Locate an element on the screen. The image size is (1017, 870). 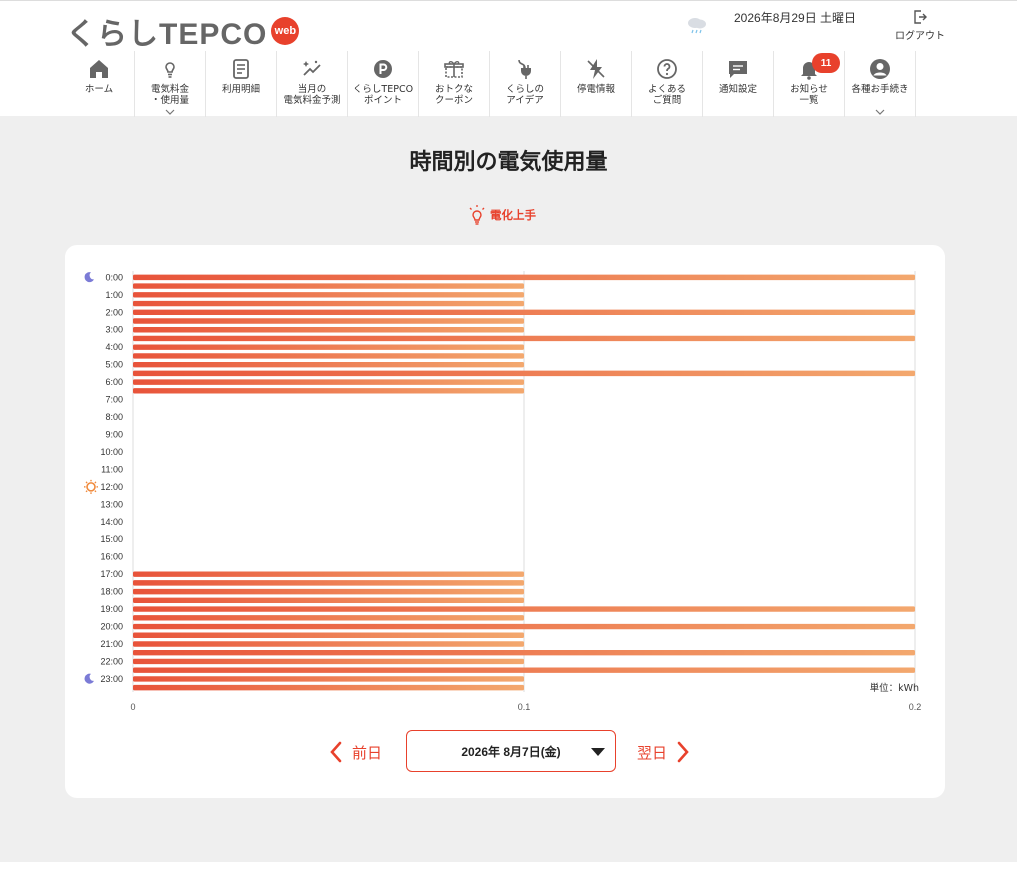
nav-item-label: よくある ご質問 is located at coordinates (666, 95).